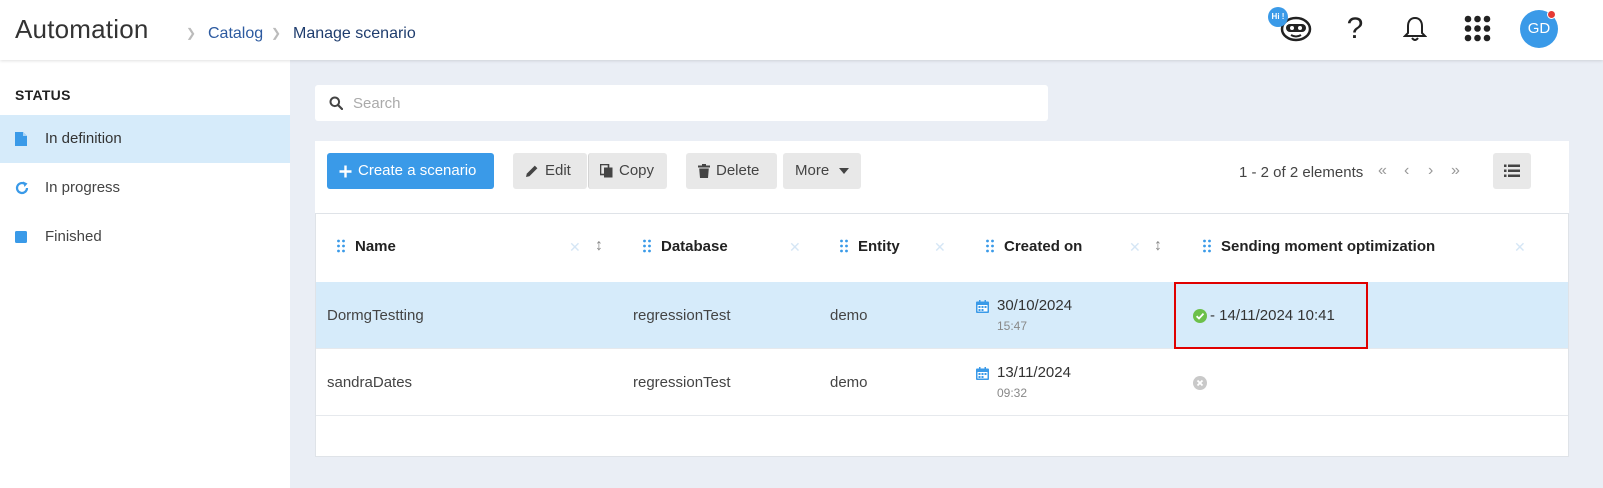 This screenshot has width=1603, height=488. What do you see at coordinates (354, 33) in the screenshot?
I see `breadcrumb-current: Manage scenario` at bounding box center [354, 33].